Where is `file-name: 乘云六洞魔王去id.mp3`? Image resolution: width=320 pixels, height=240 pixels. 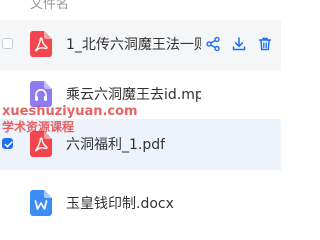
file-name: 乘云六洞魔王去id.mp3 is located at coordinates (133, 95).